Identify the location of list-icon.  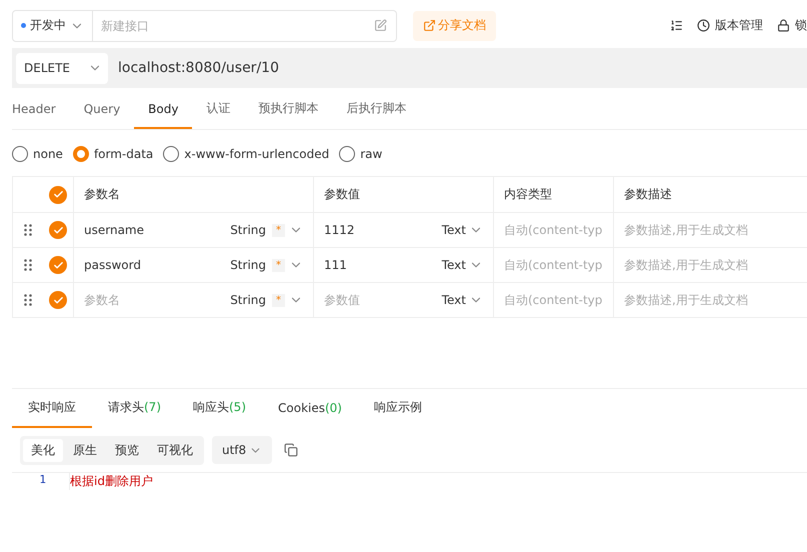
(676, 25).